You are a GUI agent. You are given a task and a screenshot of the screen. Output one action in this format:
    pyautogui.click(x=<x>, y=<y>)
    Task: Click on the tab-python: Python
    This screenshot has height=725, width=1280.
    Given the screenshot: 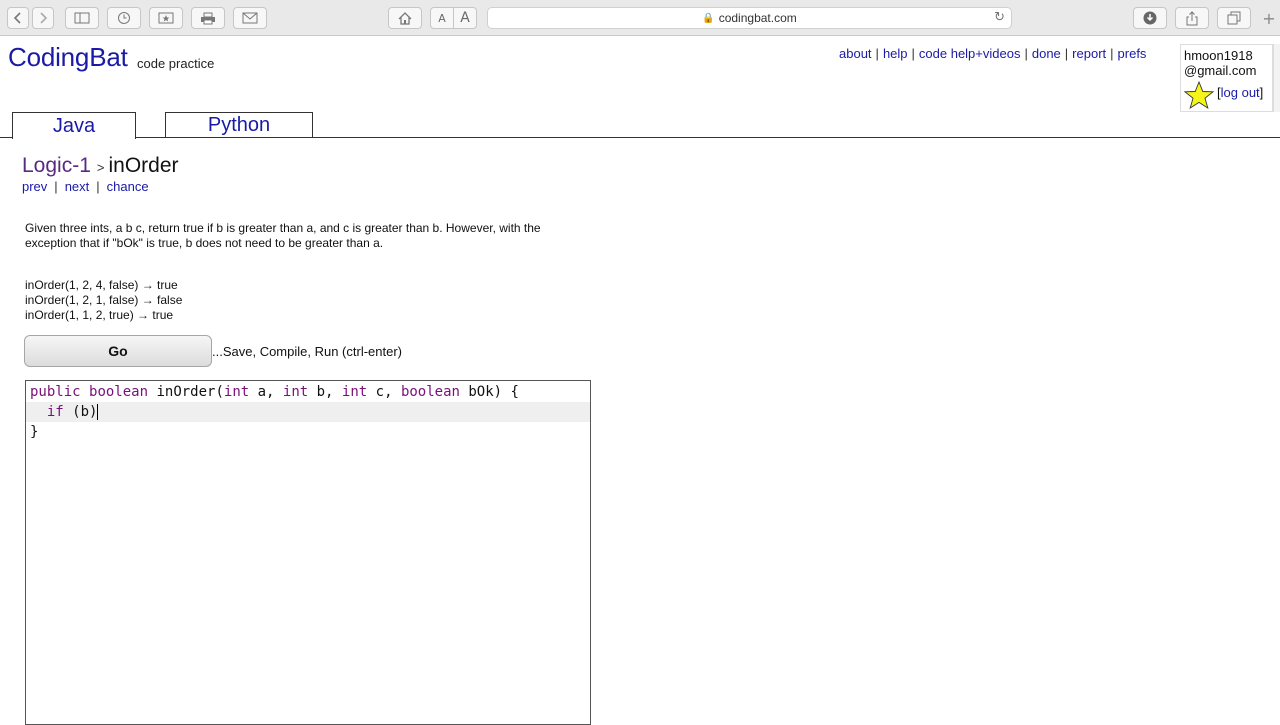 What is the action you would take?
    pyautogui.click(x=239, y=125)
    